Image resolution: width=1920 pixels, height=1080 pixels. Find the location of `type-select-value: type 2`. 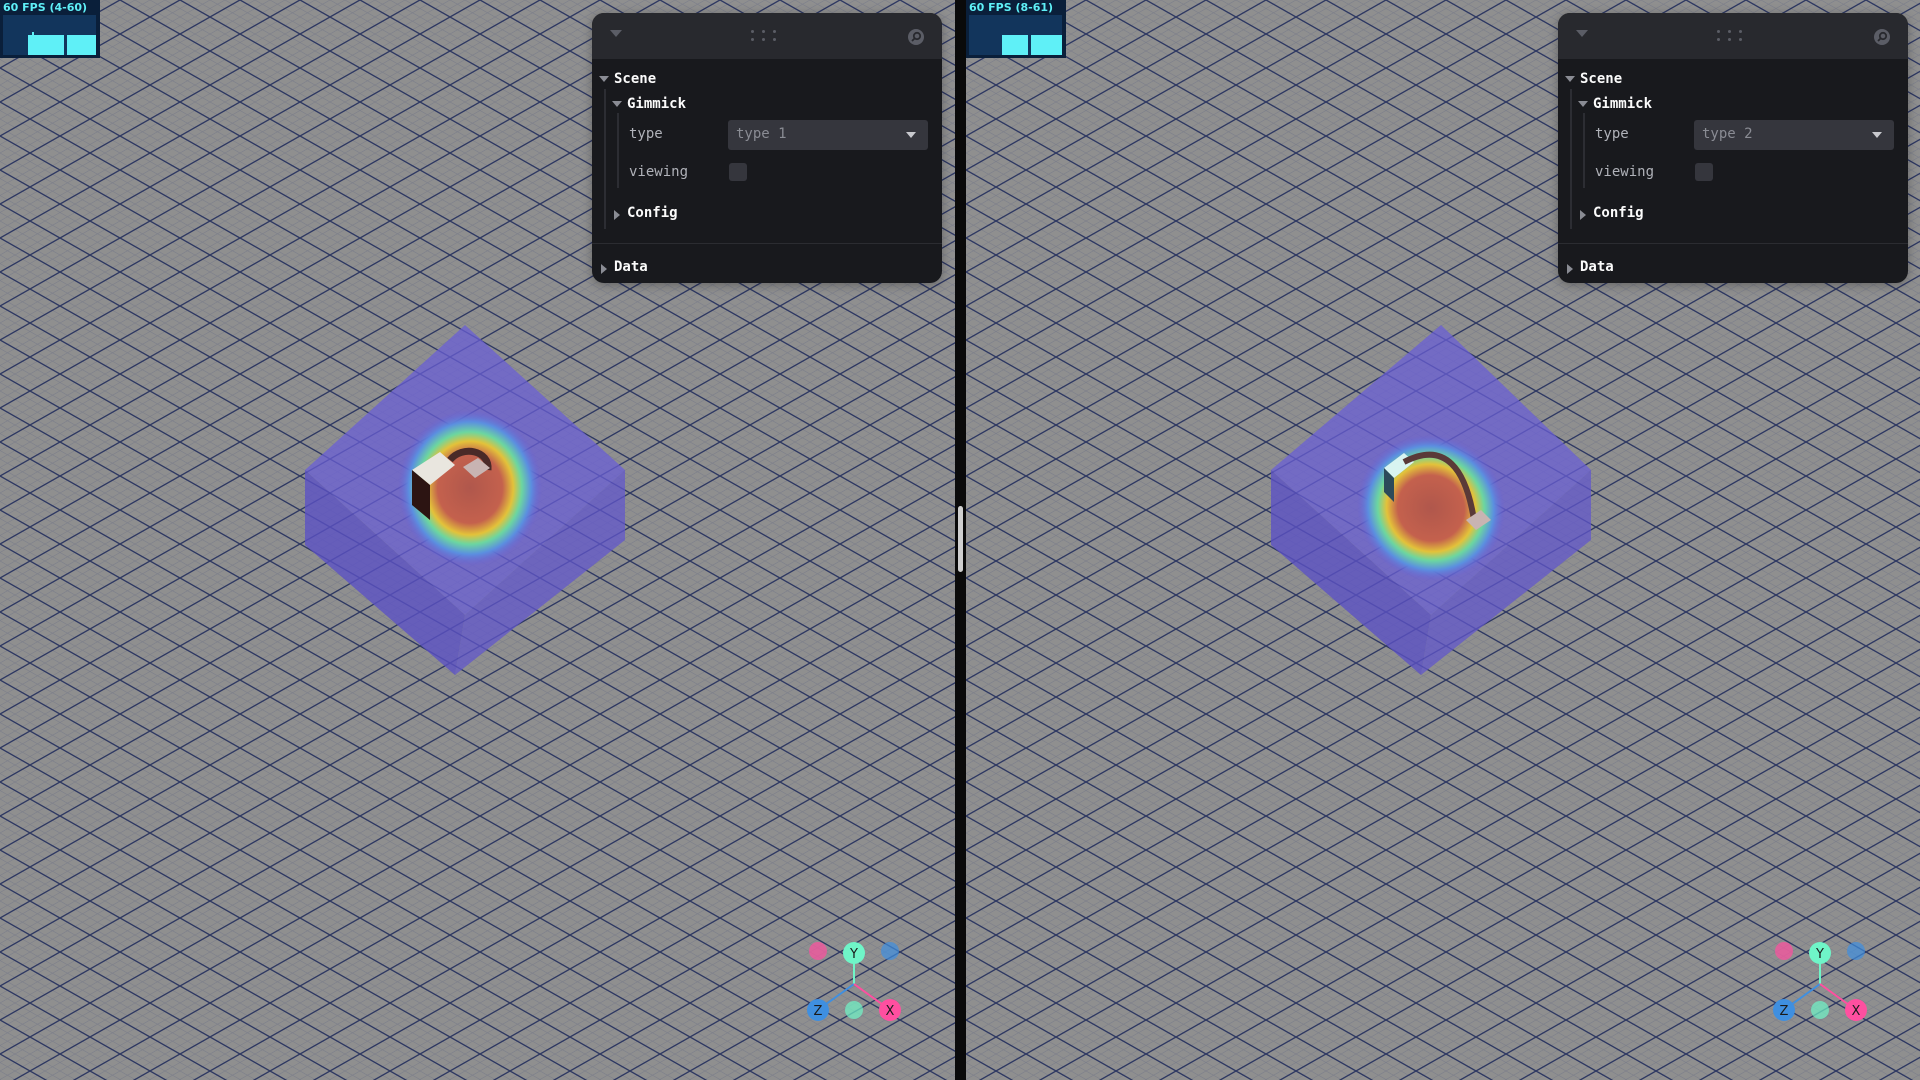

type-select-value: type 2 is located at coordinates (1727, 134).